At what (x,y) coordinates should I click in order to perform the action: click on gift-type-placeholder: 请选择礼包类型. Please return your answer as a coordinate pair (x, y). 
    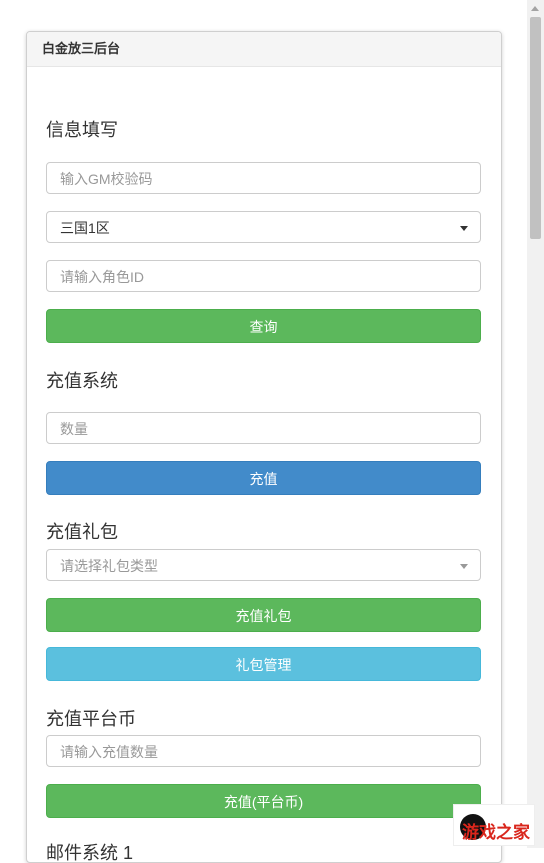
    Looking at the image, I should click on (109, 566).